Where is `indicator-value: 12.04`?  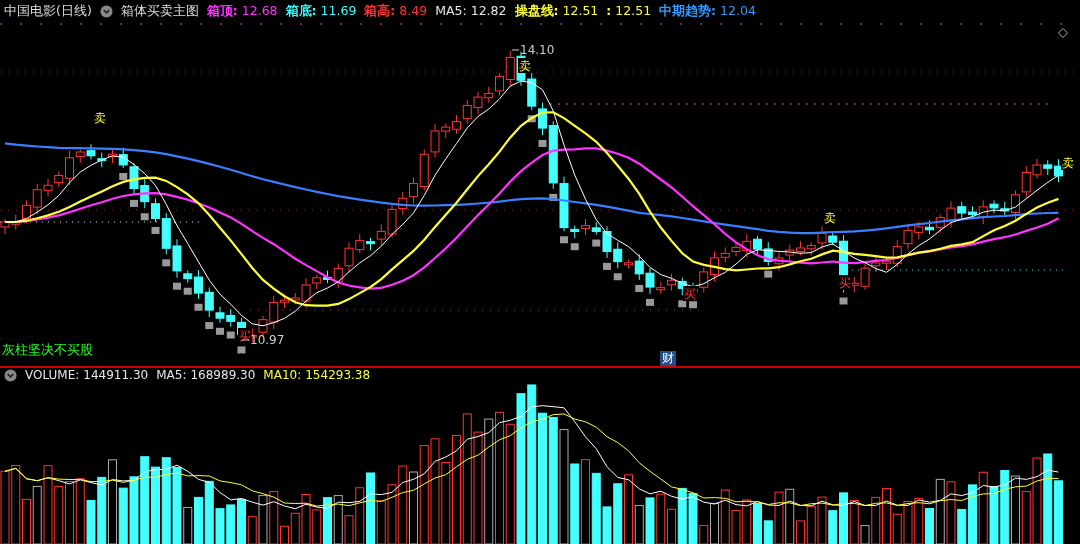 indicator-value: 12.04 is located at coordinates (738, 10).